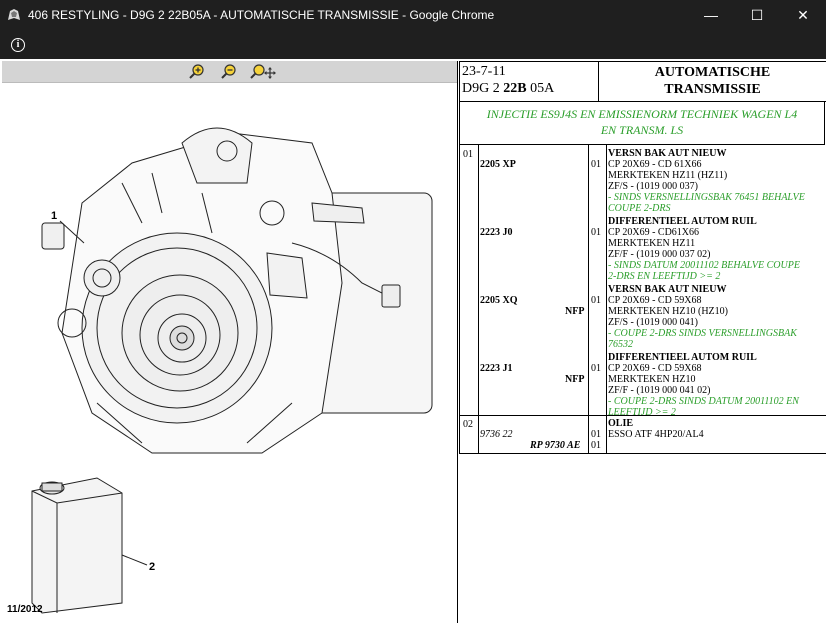 This screenshot has height=623, width=826. What do you see at coordinates (703, 401) in the screenshot?
I see `part-note-line: - COUPE 2-DRS SINDS DATUM 20011102 EN` at bounding box center [703, 401].